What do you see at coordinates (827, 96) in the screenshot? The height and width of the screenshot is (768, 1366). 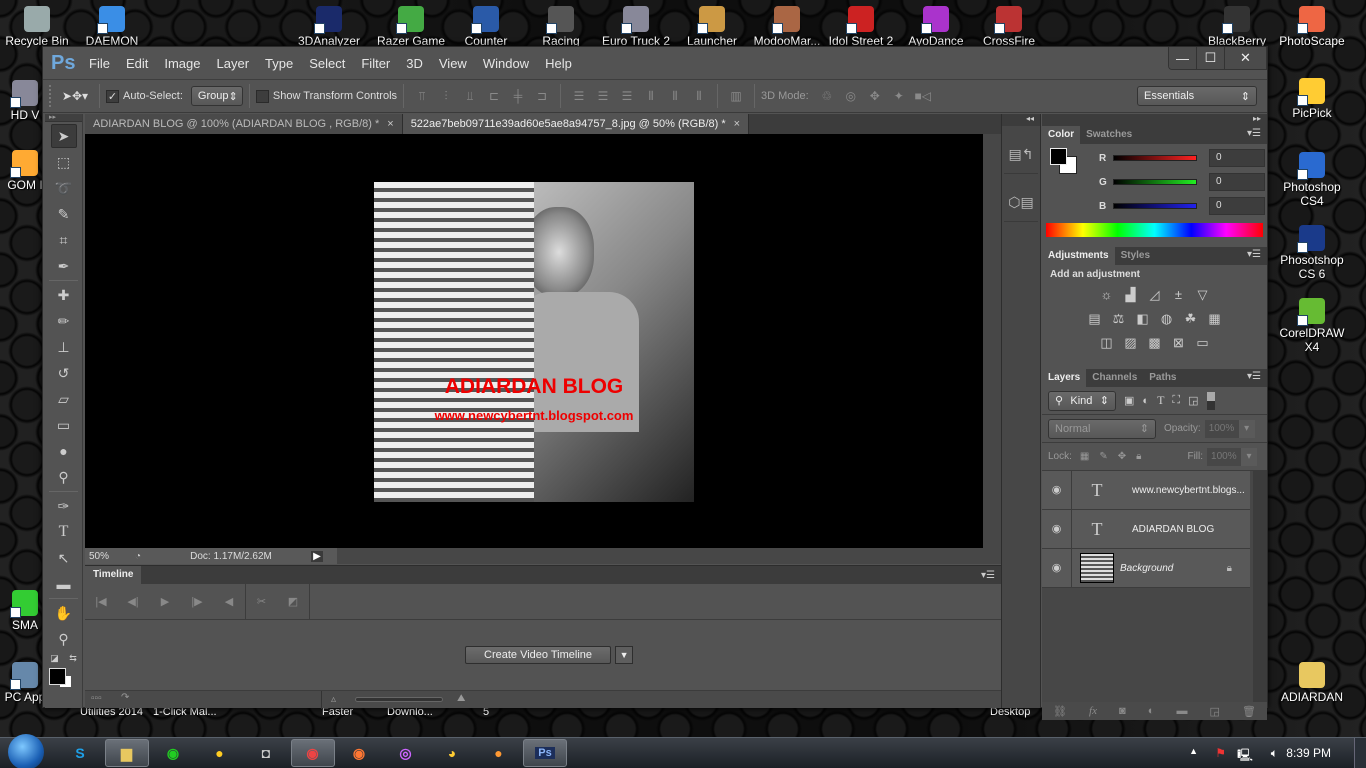 I see `3d-rotate-icon: ♲` at bounding box center [827, 96].